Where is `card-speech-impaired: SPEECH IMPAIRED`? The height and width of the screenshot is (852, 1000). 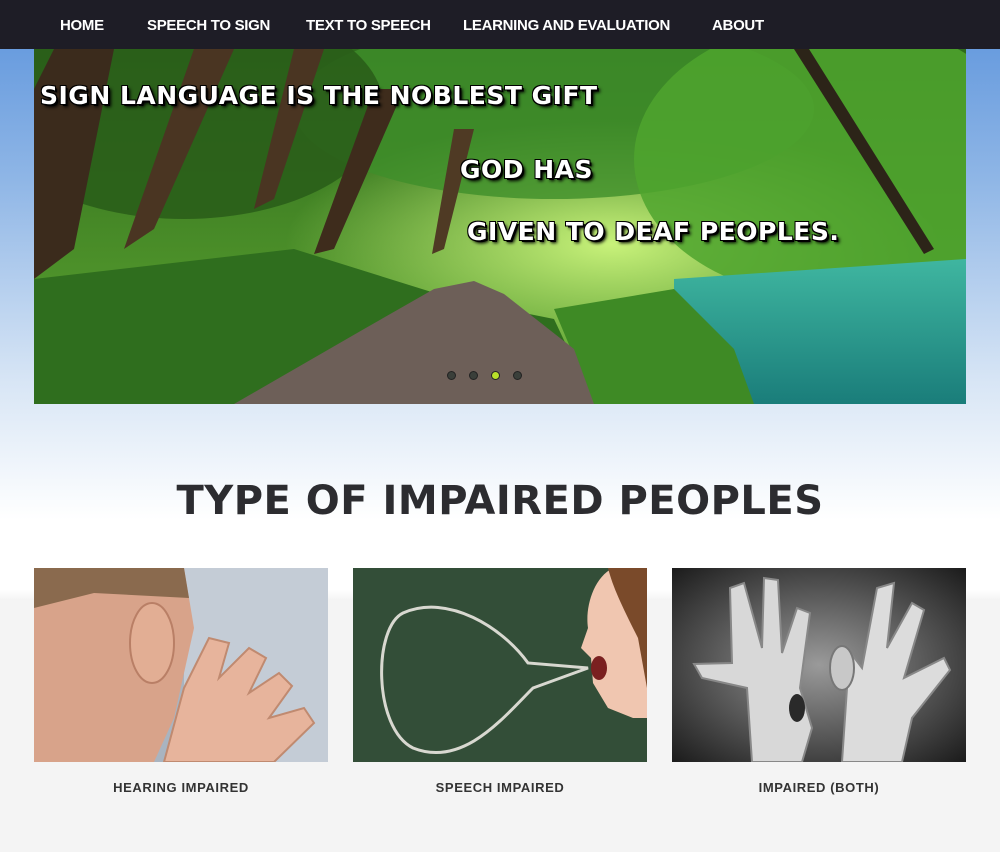 card-speech-impaired: SPEECH IMPAIRED is located at coordinates (500, 681).